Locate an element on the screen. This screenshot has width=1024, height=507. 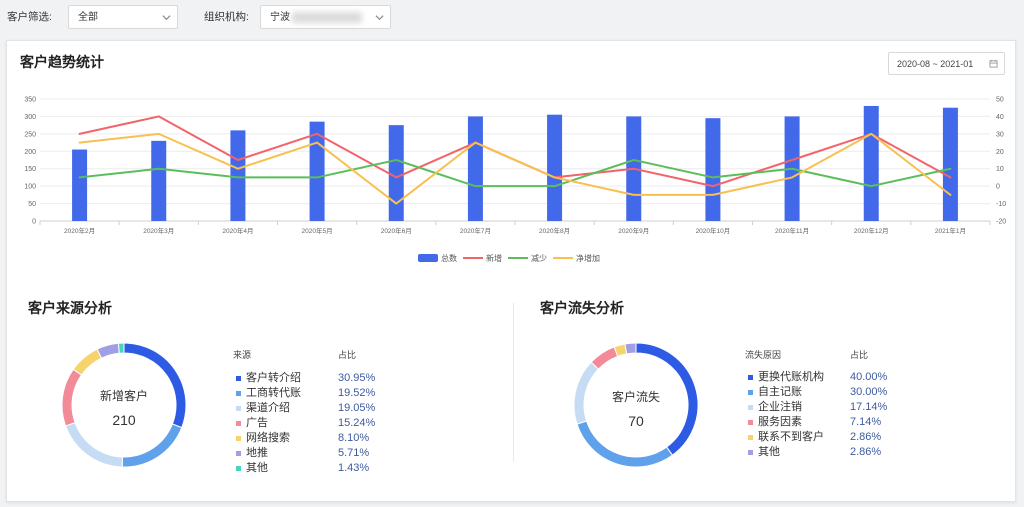
org-filter-select: 宁波 is located at coordinates (325, 17).